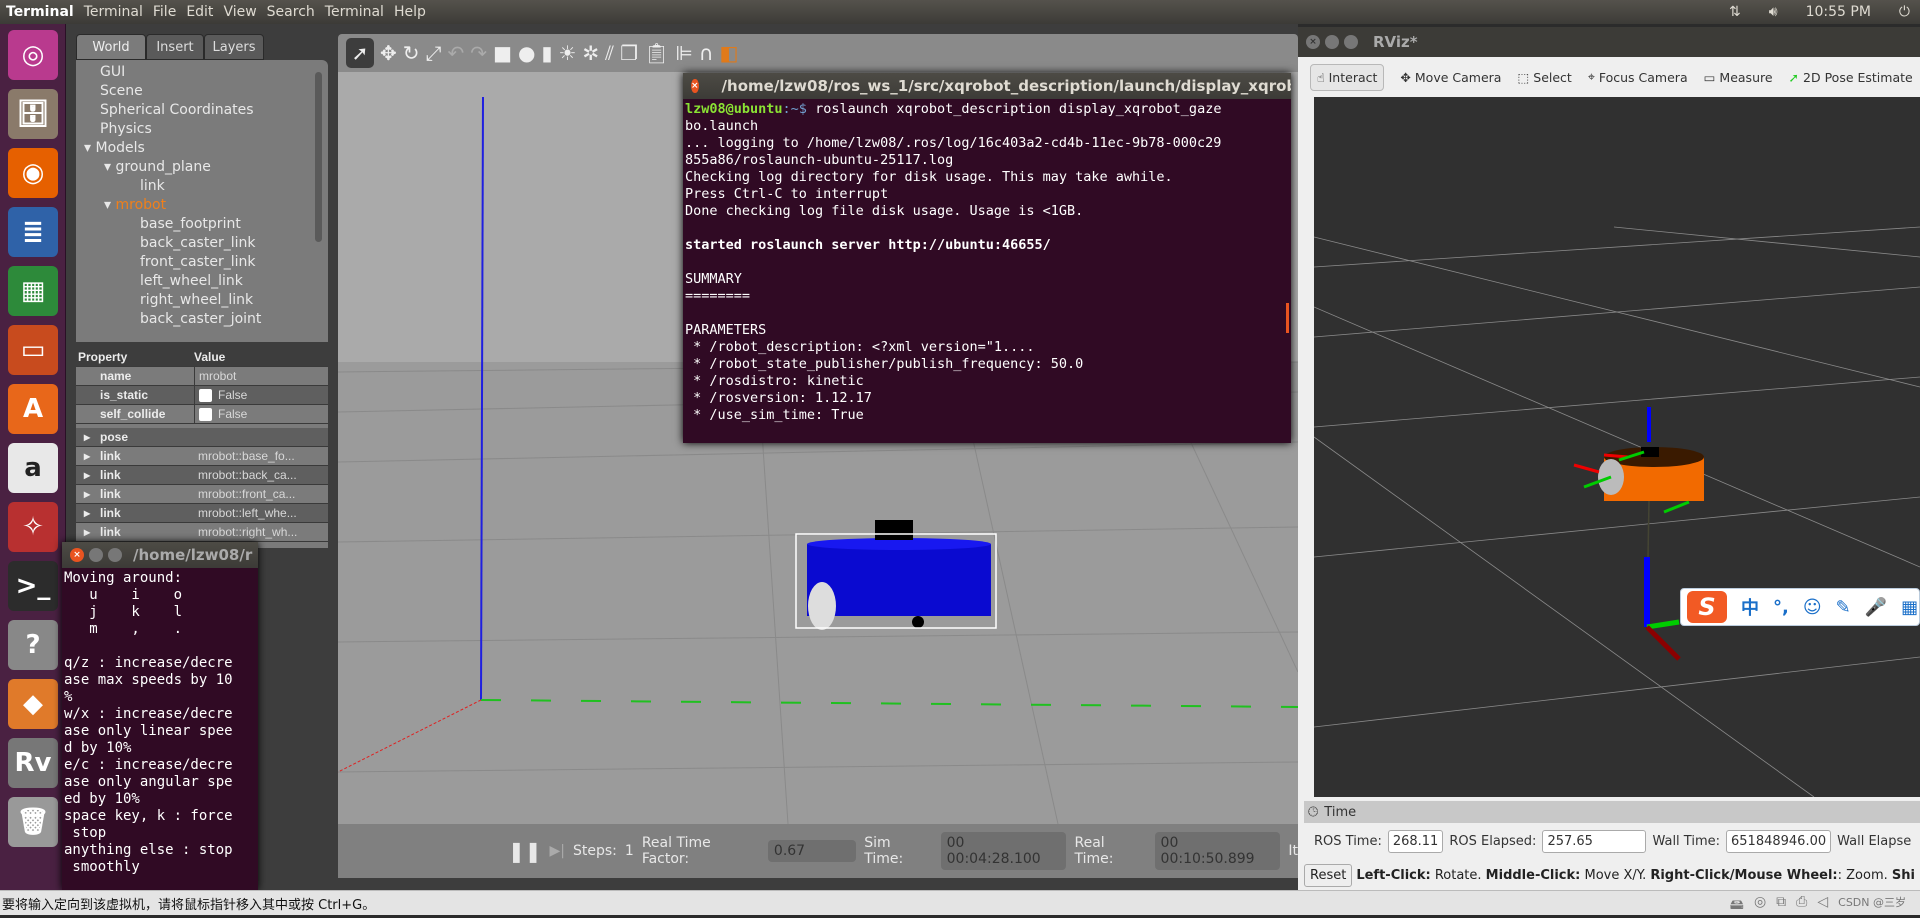 The height and width of the screenshot is (918, 1920). I want to click on tree-item: GUI, so click(112, 72).